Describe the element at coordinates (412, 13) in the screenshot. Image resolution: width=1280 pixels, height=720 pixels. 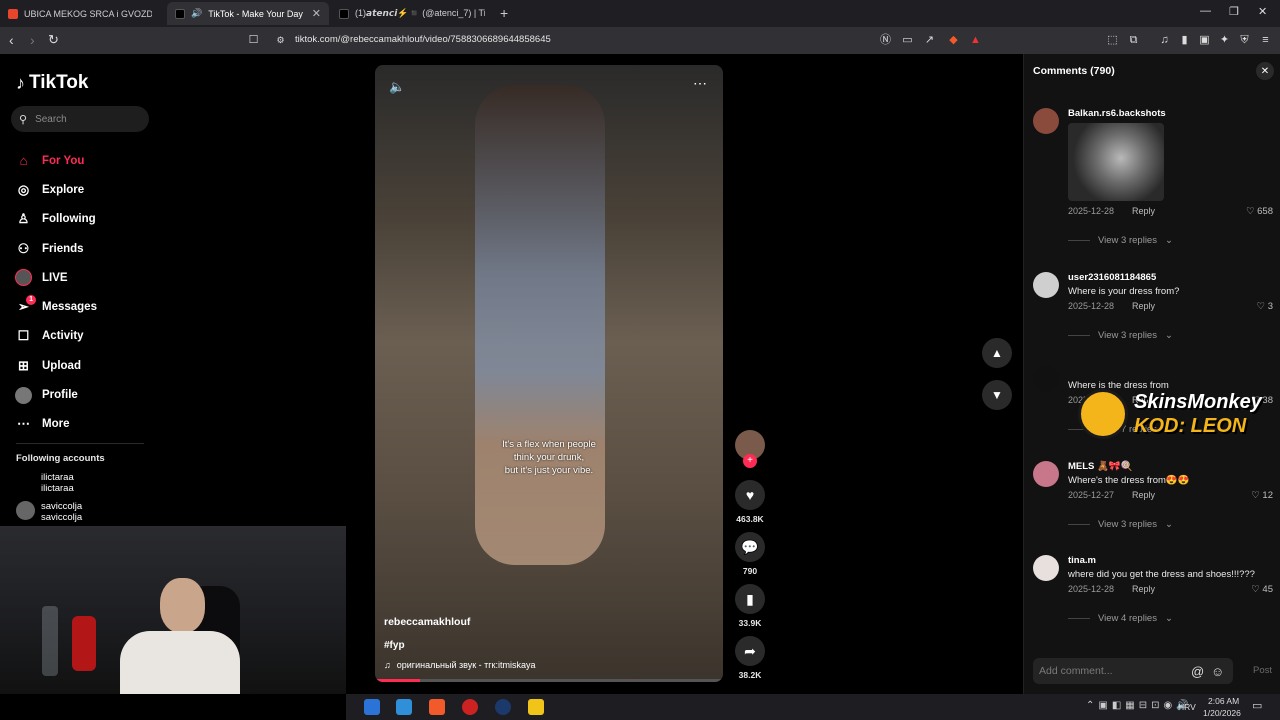
I see `tab-atenci: (1)𝙖𝙩𝙚𝙣𝙘𝙞⚡◾ (@atenci_7) | TikTok` at that location.